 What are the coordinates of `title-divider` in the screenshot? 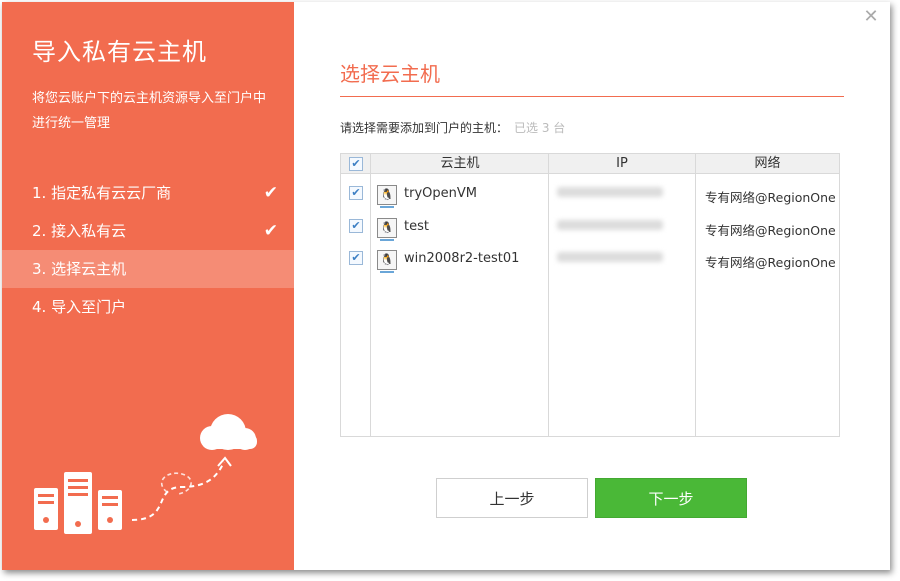 It's located at (592, 96).